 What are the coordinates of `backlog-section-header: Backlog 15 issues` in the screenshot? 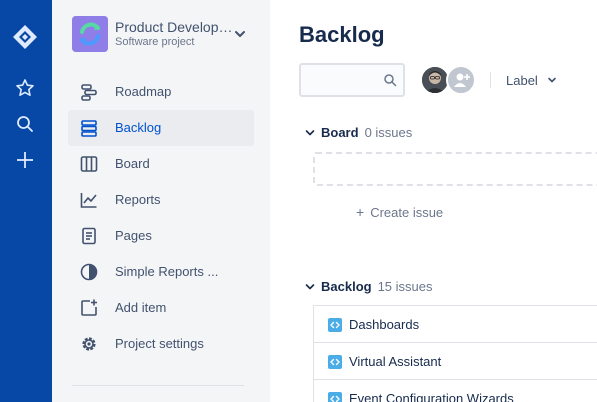 It's located at (368, 286).